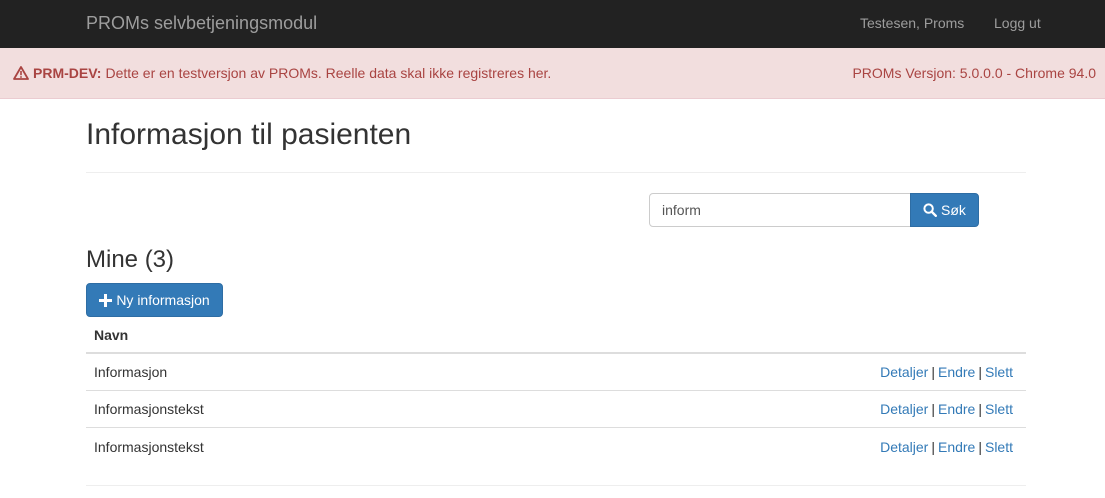 The width and height of the screenshot is (1105, 498). I want to click on plus-icon, so click(106, 300).